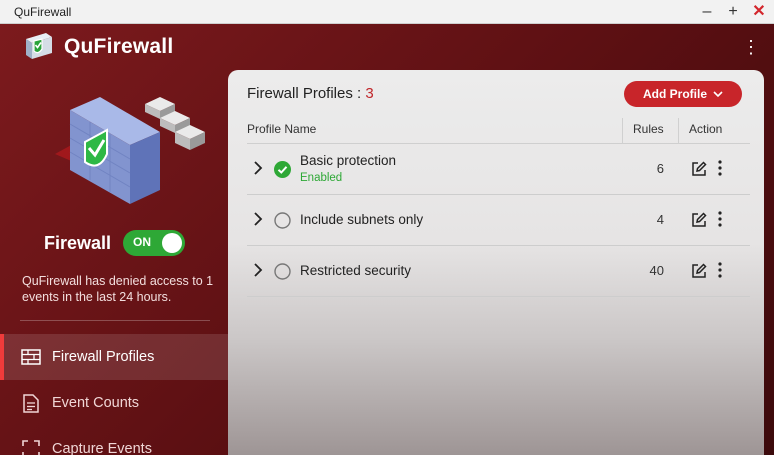 The width and height of the screenshot is (774, 455). I want to click on table-row: Include subnets only 4, so click(498, 220).